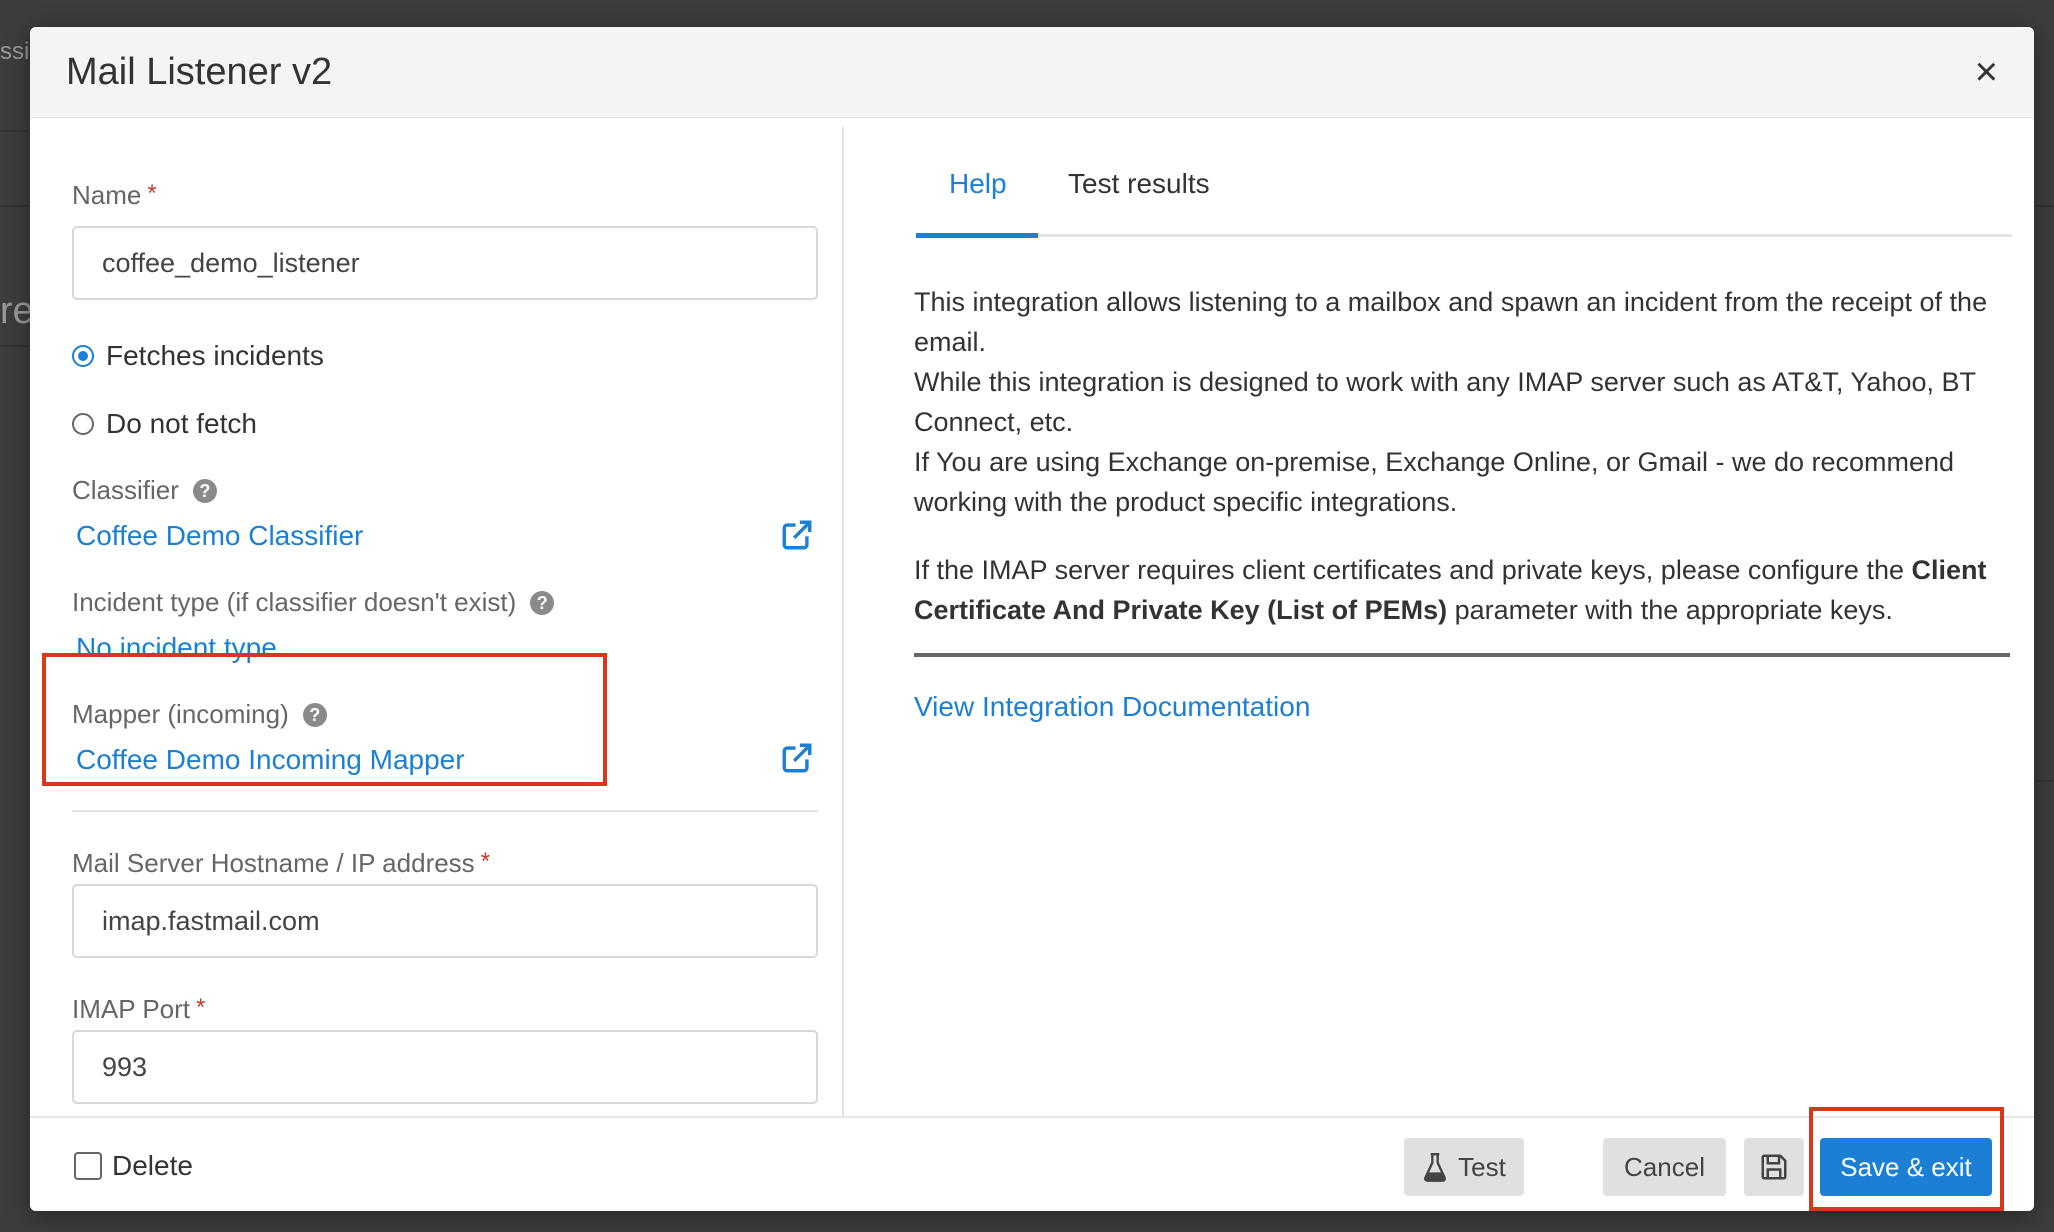 The image size is (2054, 1232). What do you see at coordinates (445, 811) in the screenshot?
I see `section-divider` at bounding box center [445, 811].